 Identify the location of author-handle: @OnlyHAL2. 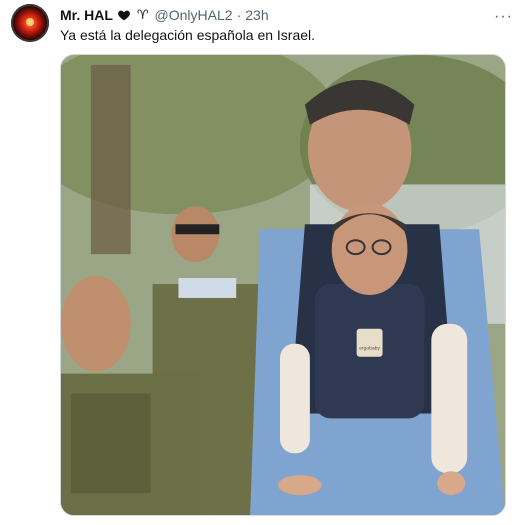
(194, 15).